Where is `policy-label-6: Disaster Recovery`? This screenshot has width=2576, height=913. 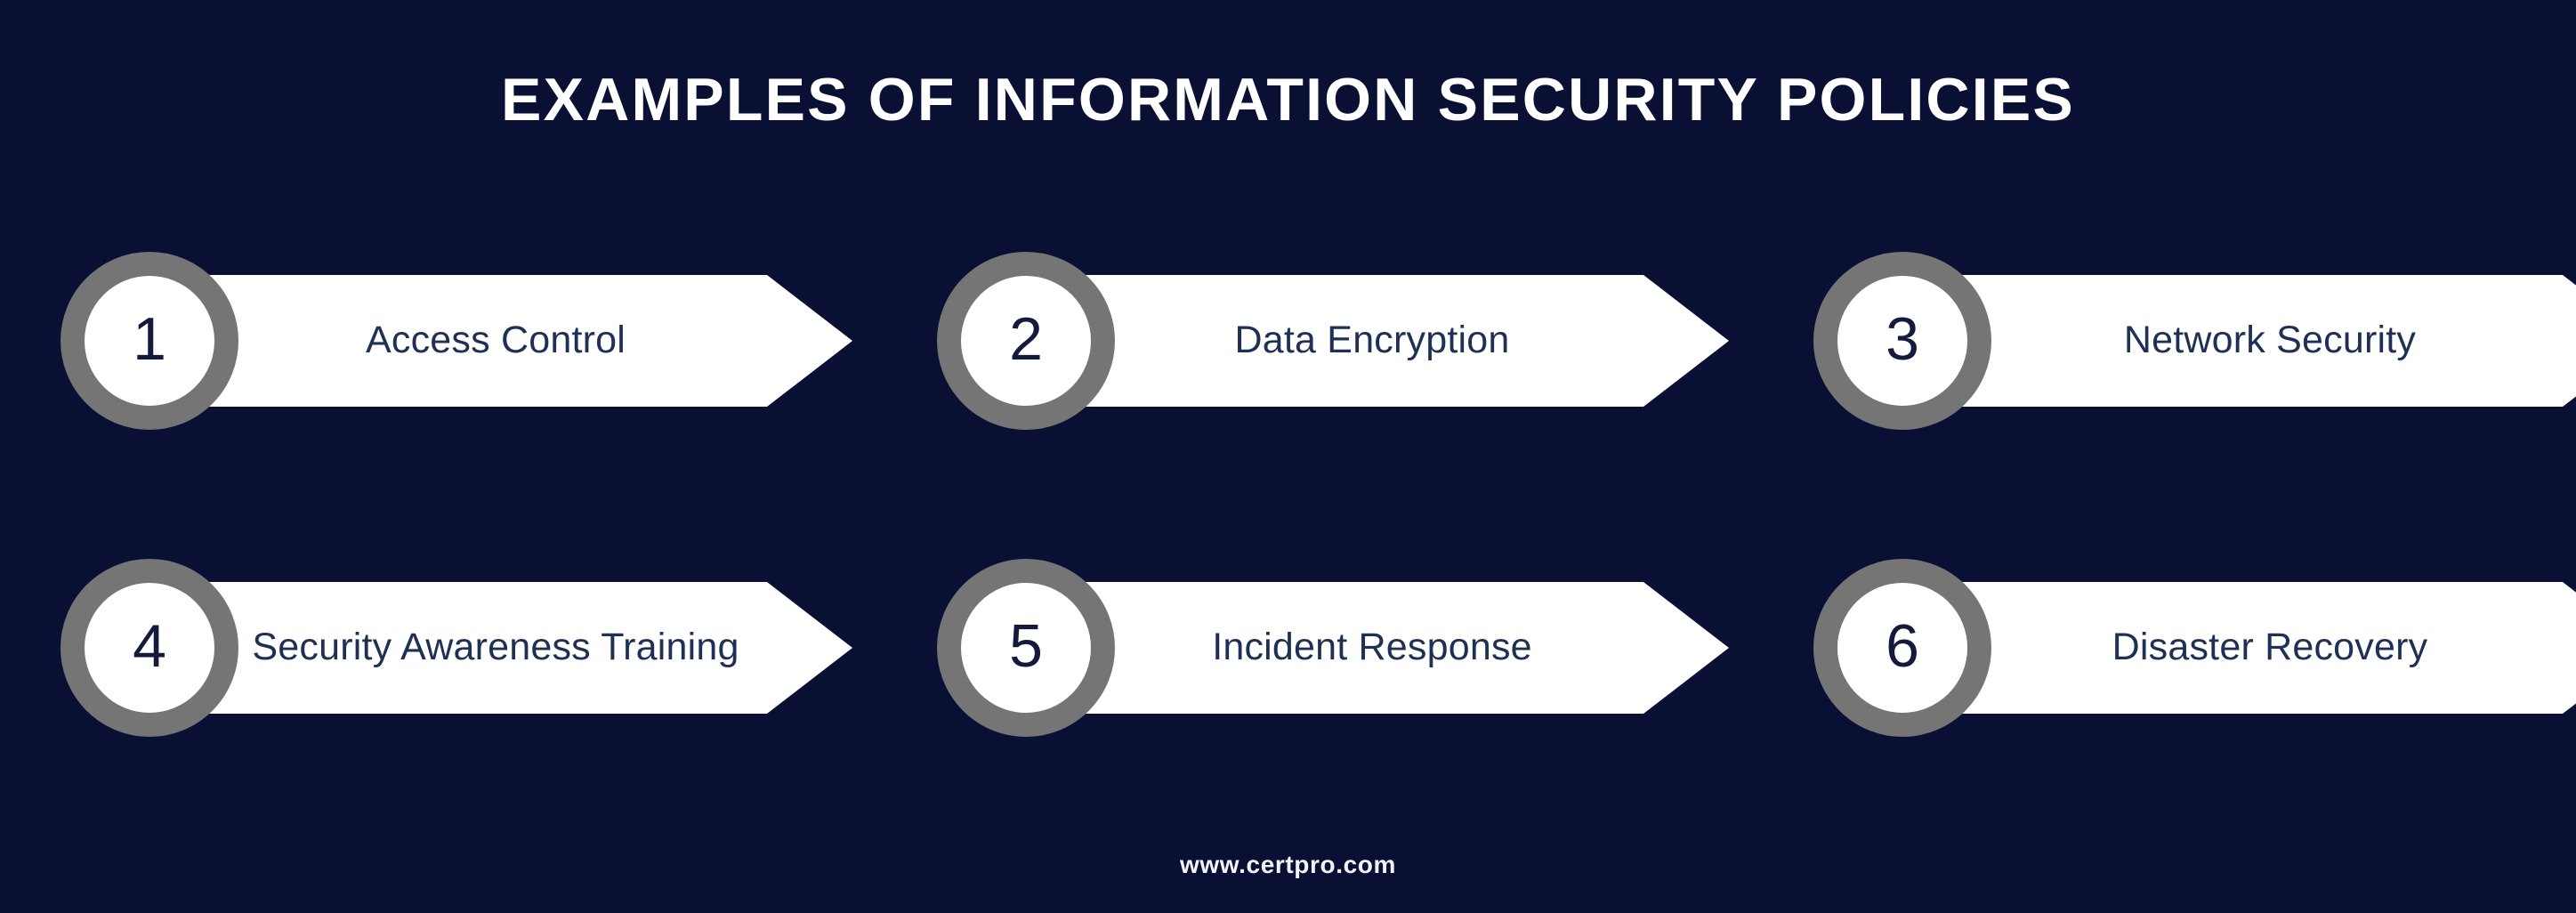
policy-label-6: Disaster Recovery is located at coordinates (2270, 647).